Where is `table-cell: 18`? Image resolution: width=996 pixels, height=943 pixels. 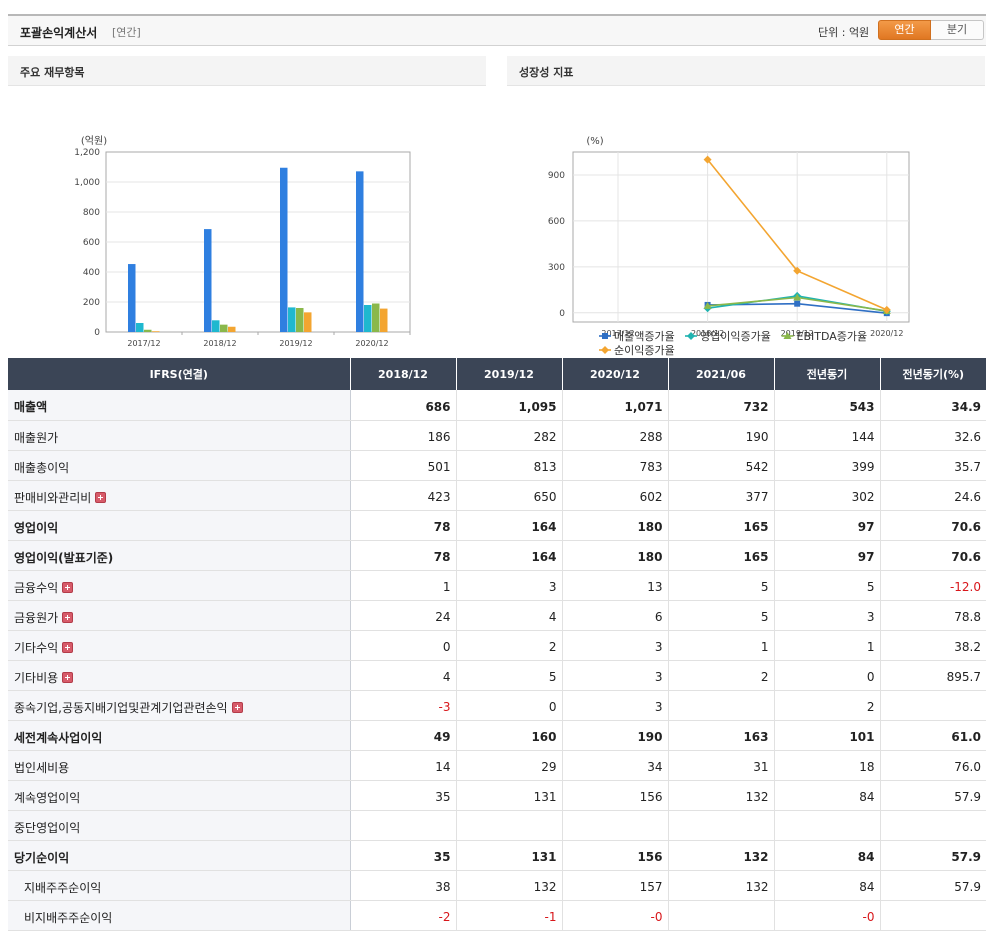 table-cell: 18 is located at coordinates (827, 765).